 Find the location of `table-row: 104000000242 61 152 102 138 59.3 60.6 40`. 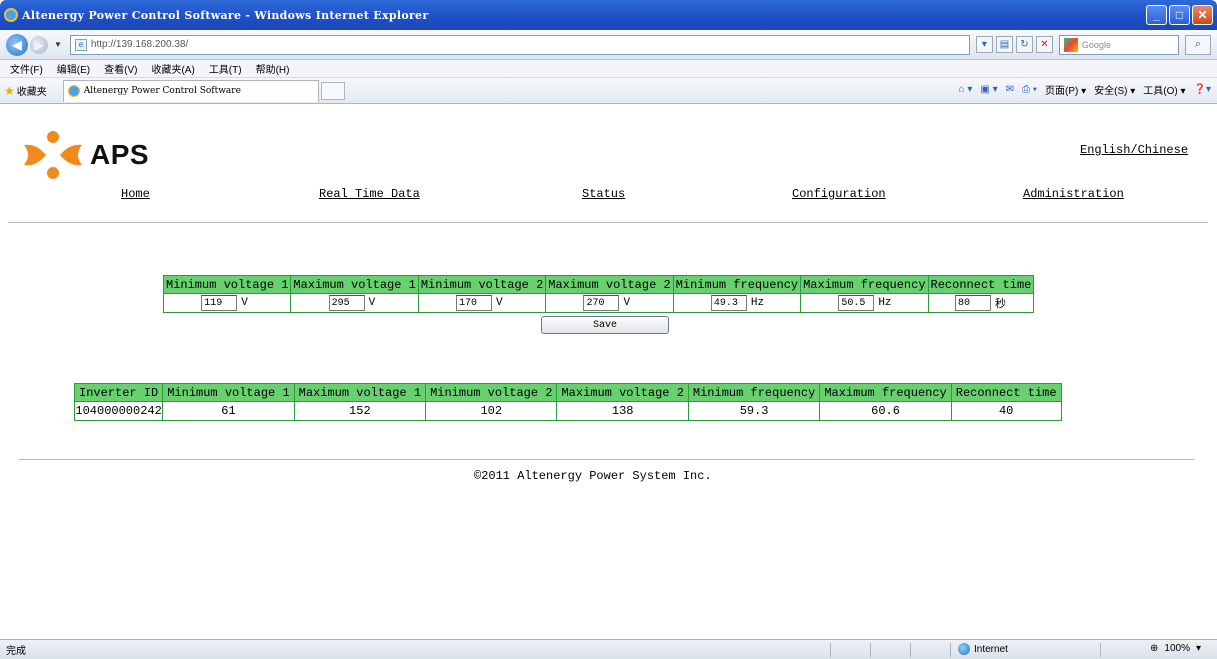

table-row: 104000000242 61 152 102 138 59.3 60.6 40 is located at coordinates (567, 411).